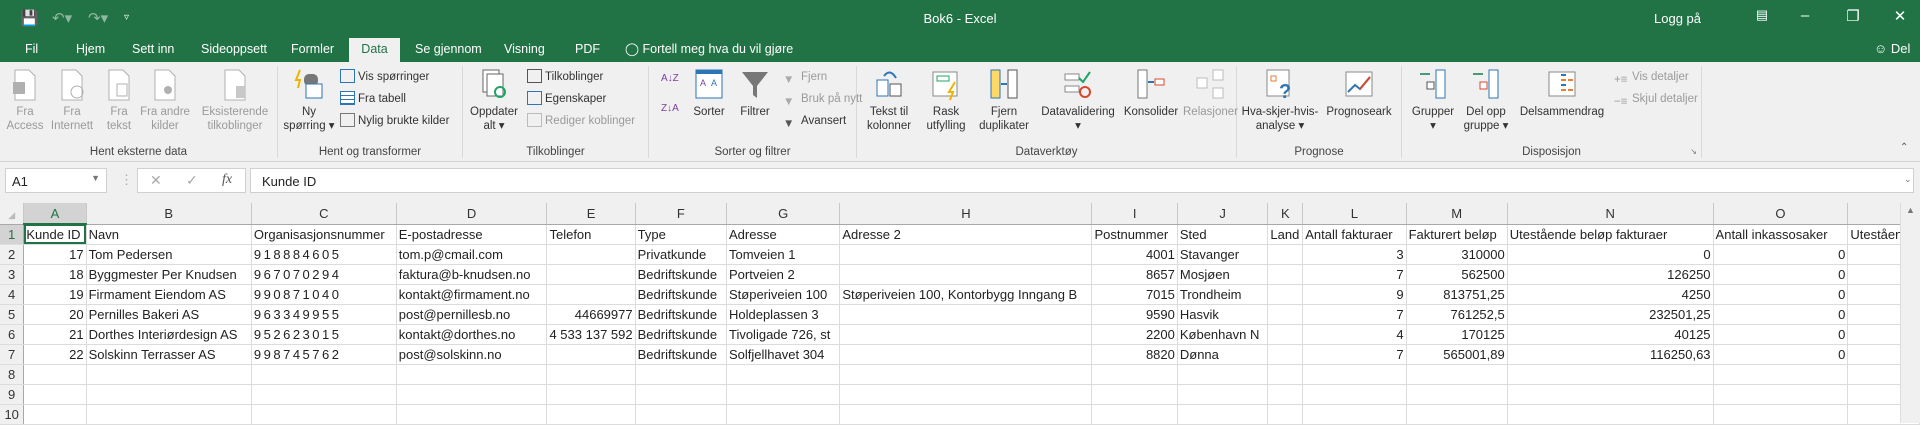  What do you see at coordinates (324, 294) in the screenshot?
I see `cell: 990871040` at bounding box center [324, 294].